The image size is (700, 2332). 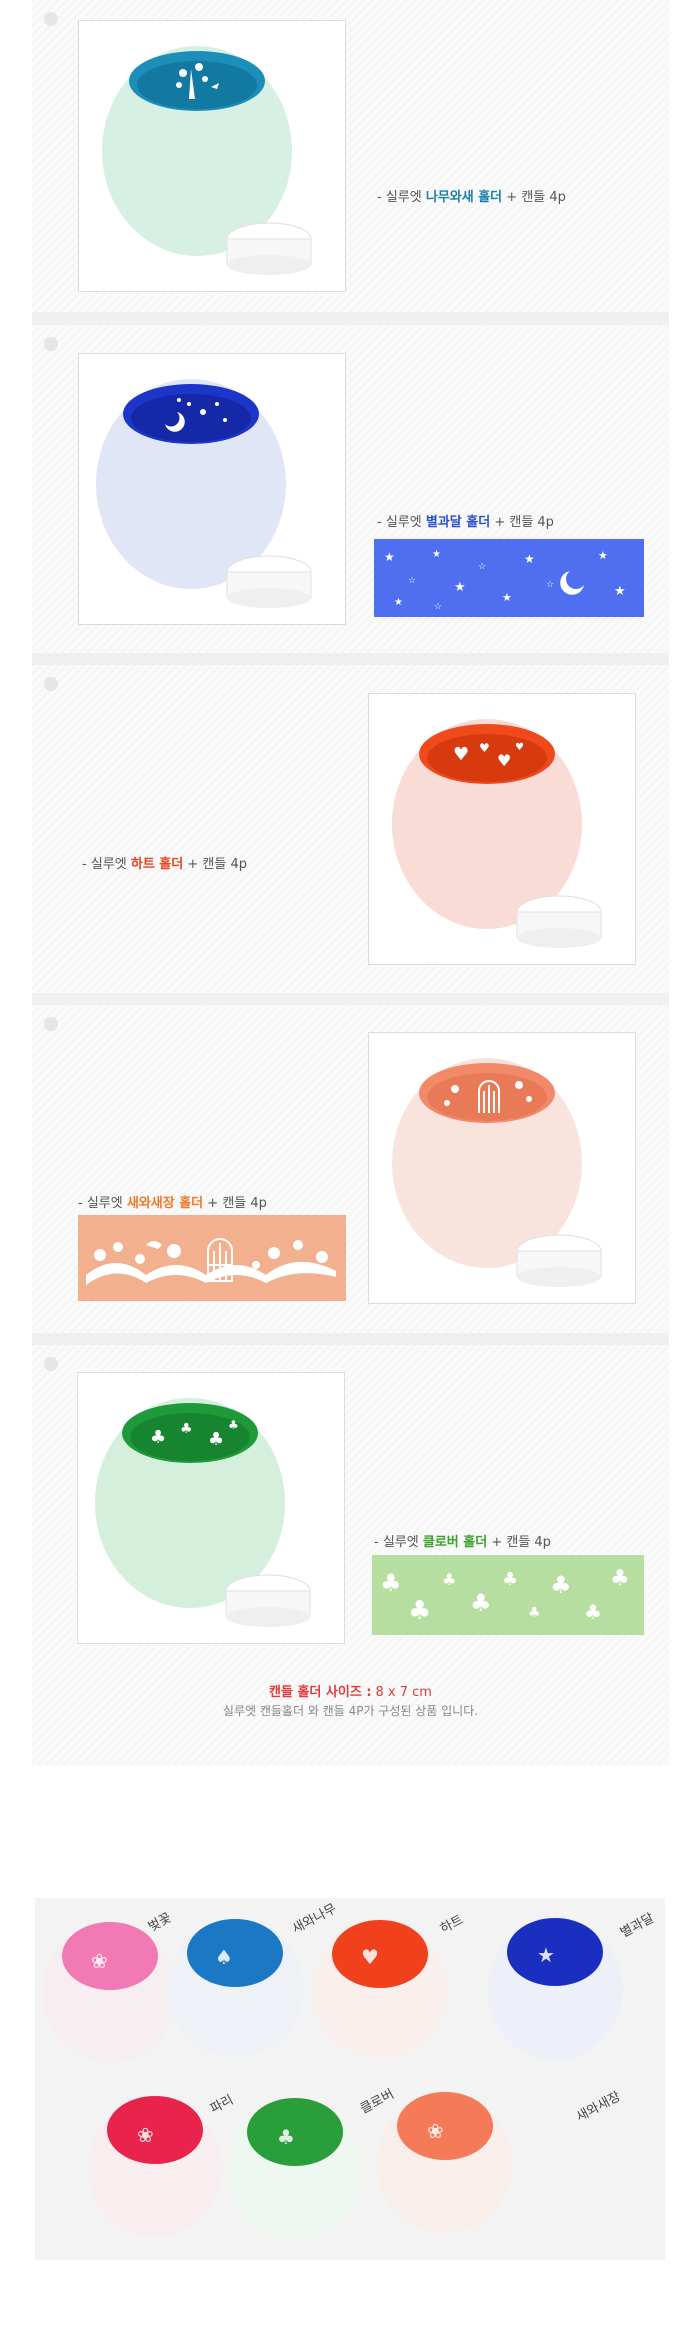 I want to click on product-label: - 실루엣 나무와새 홀더 + 캔들 4p, so click(x=471, y=197).